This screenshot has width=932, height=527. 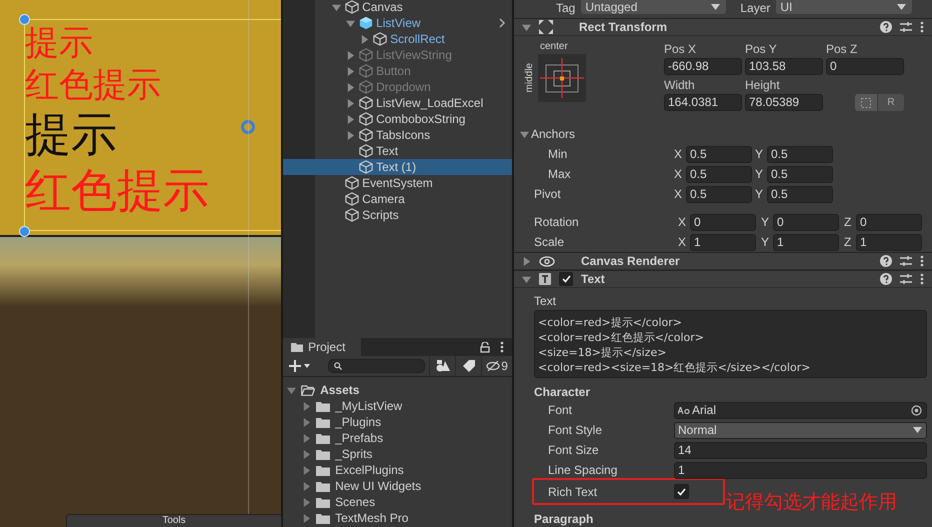 I want to click on property-label: Text, so click(x=546, y=301).